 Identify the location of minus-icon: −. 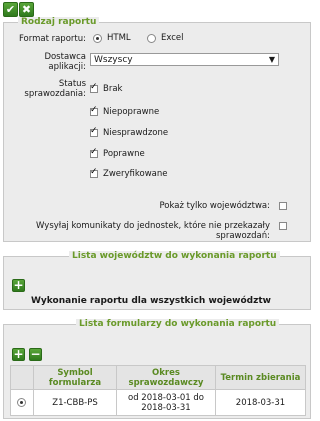
(35, 354).